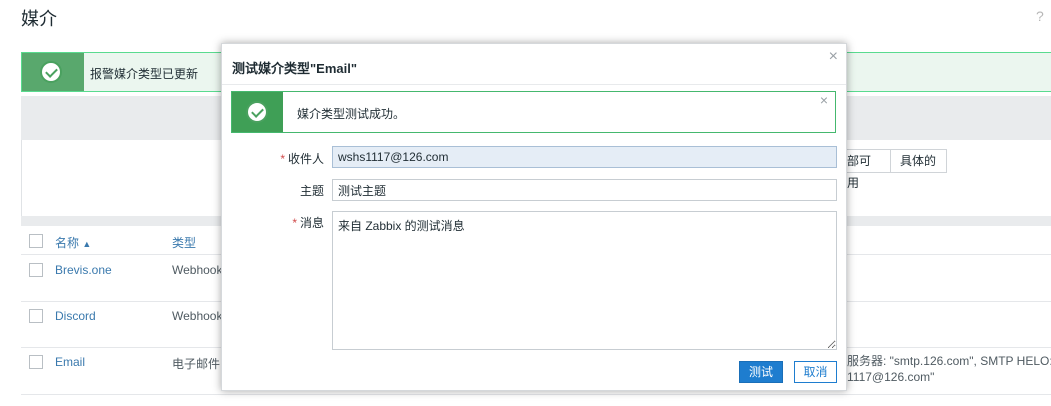 This screenshot has height=406, width=1051. I want to click on message-label: * 消息, so click(308, 223).